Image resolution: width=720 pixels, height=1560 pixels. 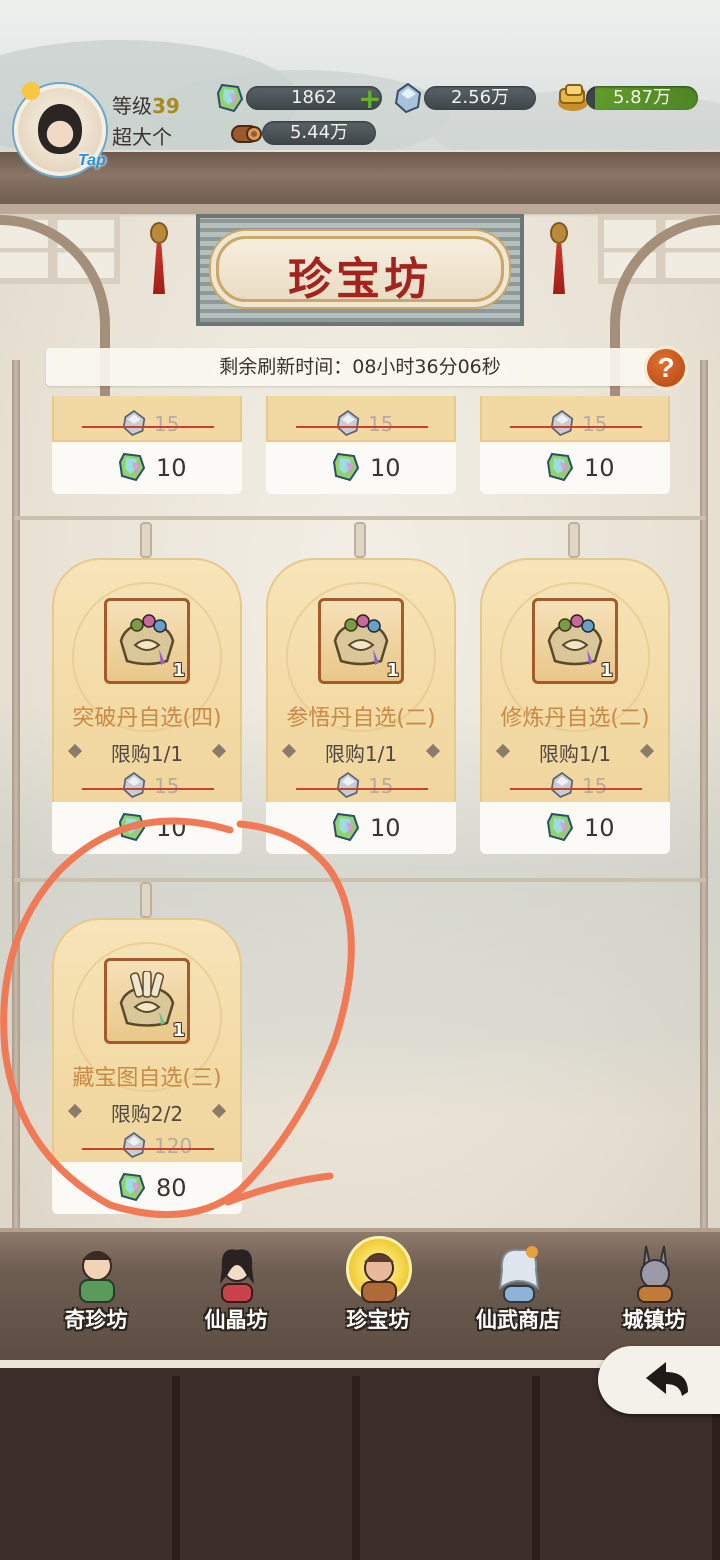 I want to click on shopkeeper-avatar-icon, so click(x=379, y=1278).